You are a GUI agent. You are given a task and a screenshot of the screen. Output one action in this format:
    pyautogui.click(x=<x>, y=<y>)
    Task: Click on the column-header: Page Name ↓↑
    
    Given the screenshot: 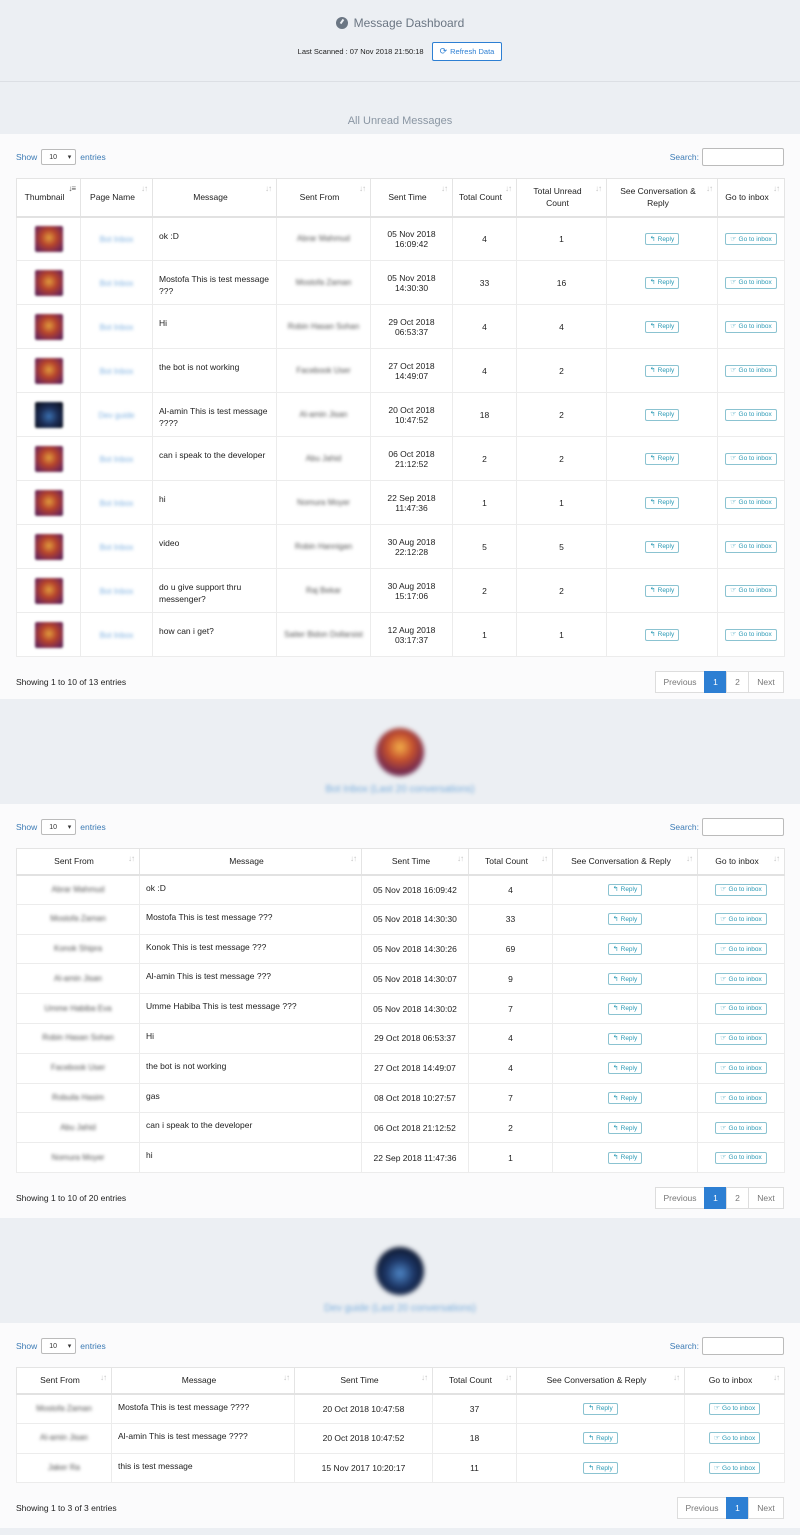 What is the action you would take?
    pyautogui.click(x=116, y=198)
    